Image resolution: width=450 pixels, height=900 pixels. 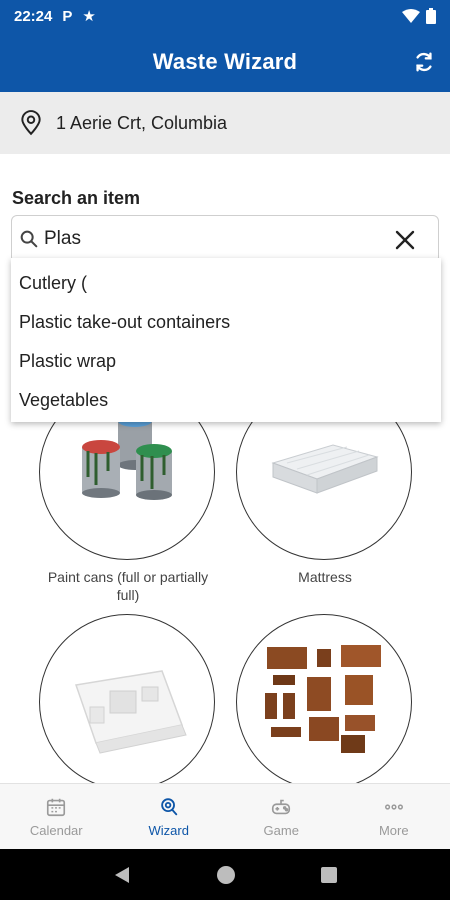 I want to click on clock: 22:24, so click(x=33, y=16).